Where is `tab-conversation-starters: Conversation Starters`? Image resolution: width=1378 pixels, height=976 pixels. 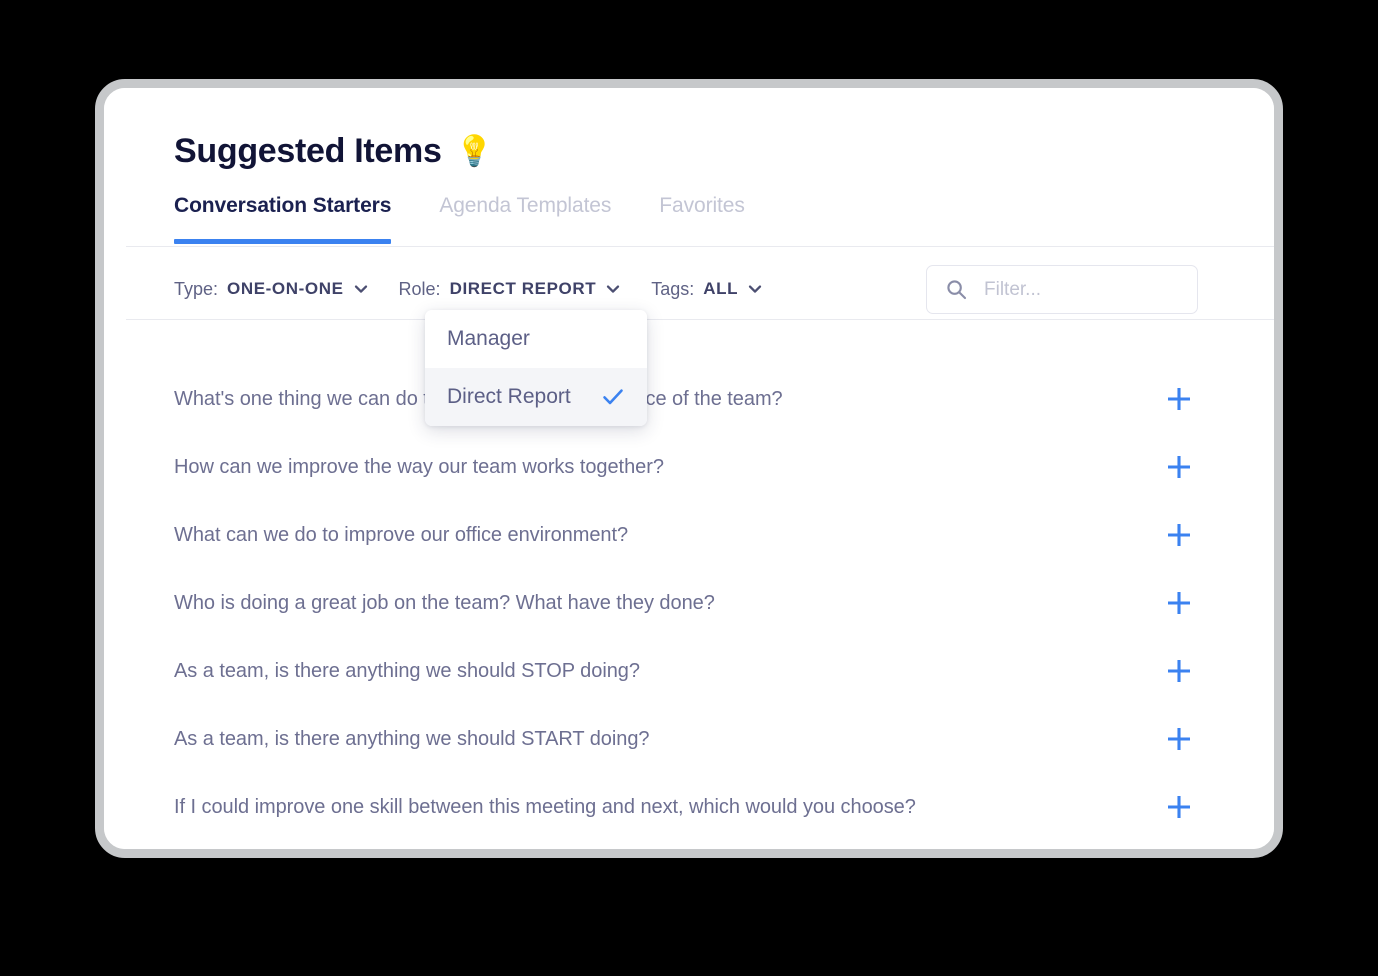 tab-conversation-starters: Conversation Starters is located at coordinates (283, 219).